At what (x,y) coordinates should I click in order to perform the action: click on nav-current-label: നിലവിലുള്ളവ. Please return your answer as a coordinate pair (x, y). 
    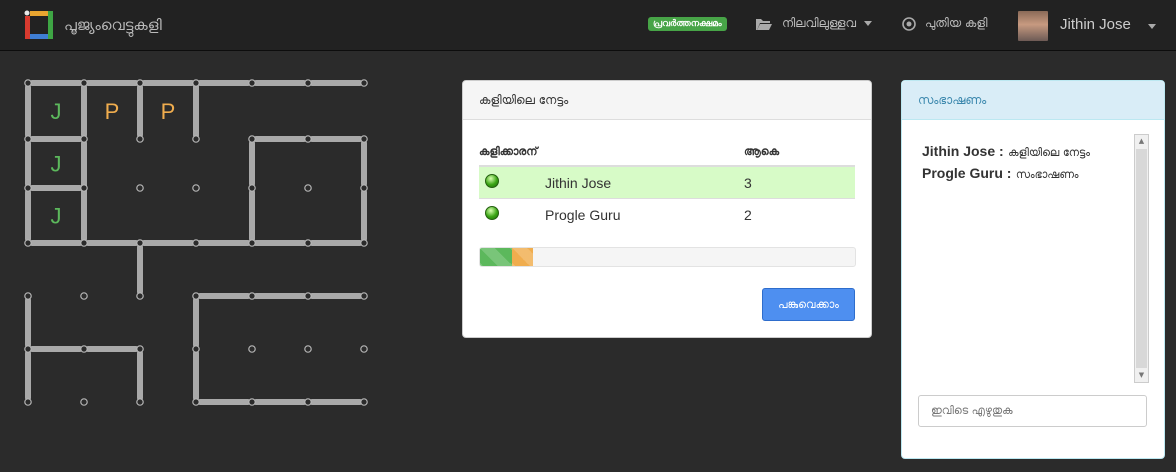
    Looking at the image, I should click on (819, 23).